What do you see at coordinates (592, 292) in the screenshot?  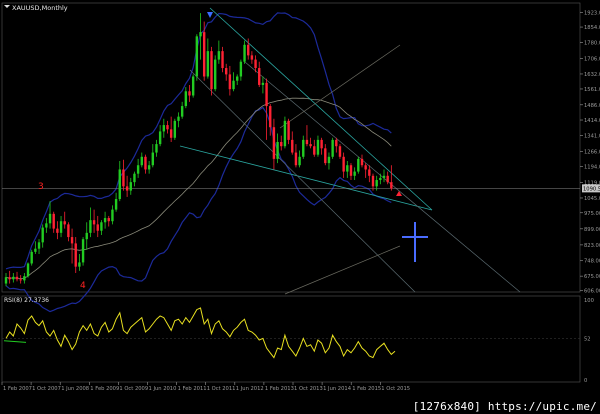 I see `price-axis-label: 606.00` at bounding box center [592, 292].